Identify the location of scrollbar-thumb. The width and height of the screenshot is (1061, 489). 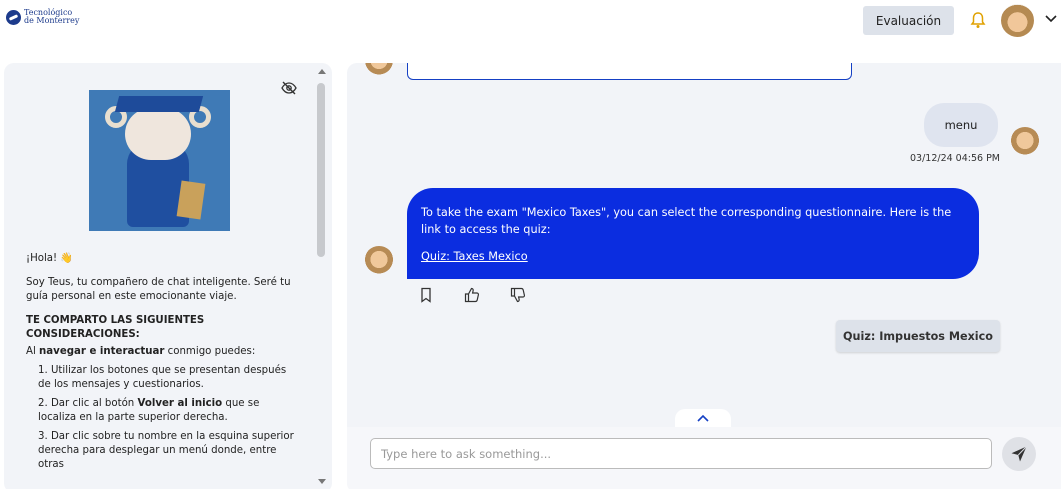
(321, 170).